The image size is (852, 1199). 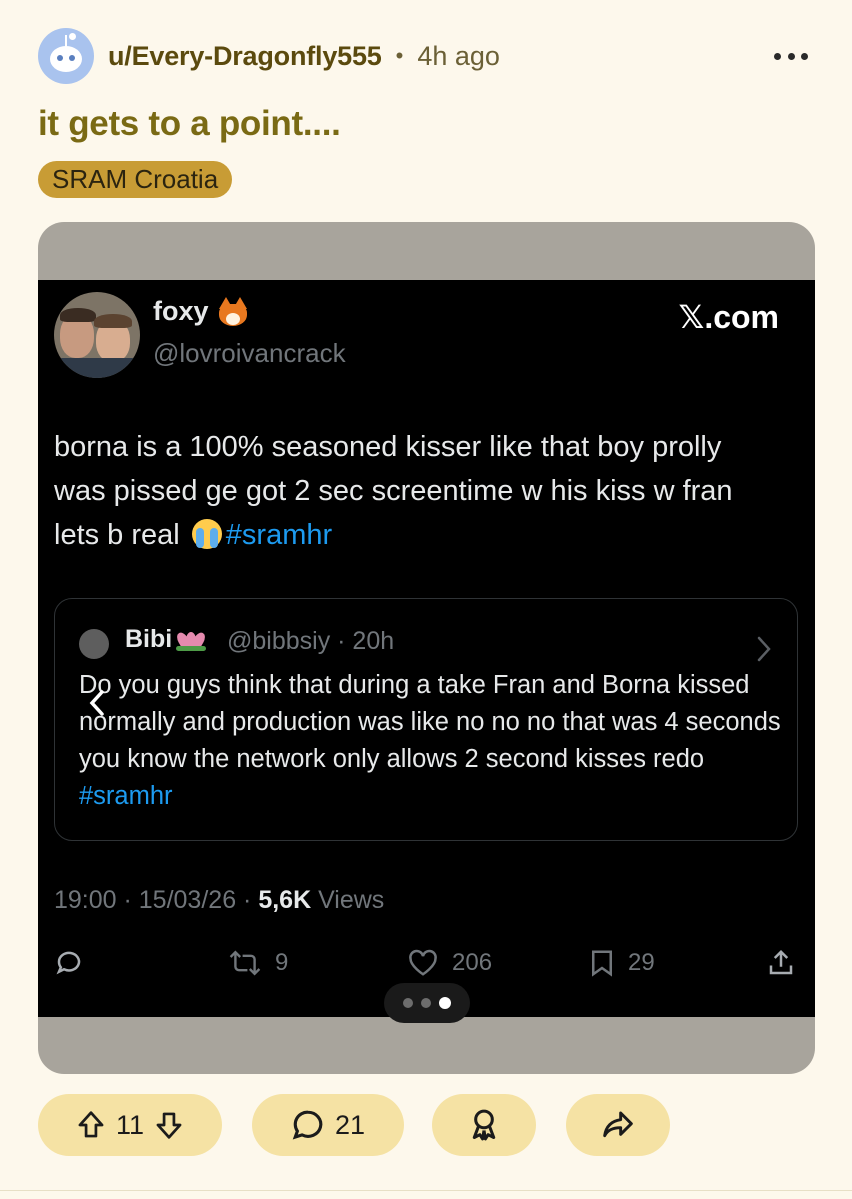 I want to click on crying-emoji-icon, so click(x=206, y=534).